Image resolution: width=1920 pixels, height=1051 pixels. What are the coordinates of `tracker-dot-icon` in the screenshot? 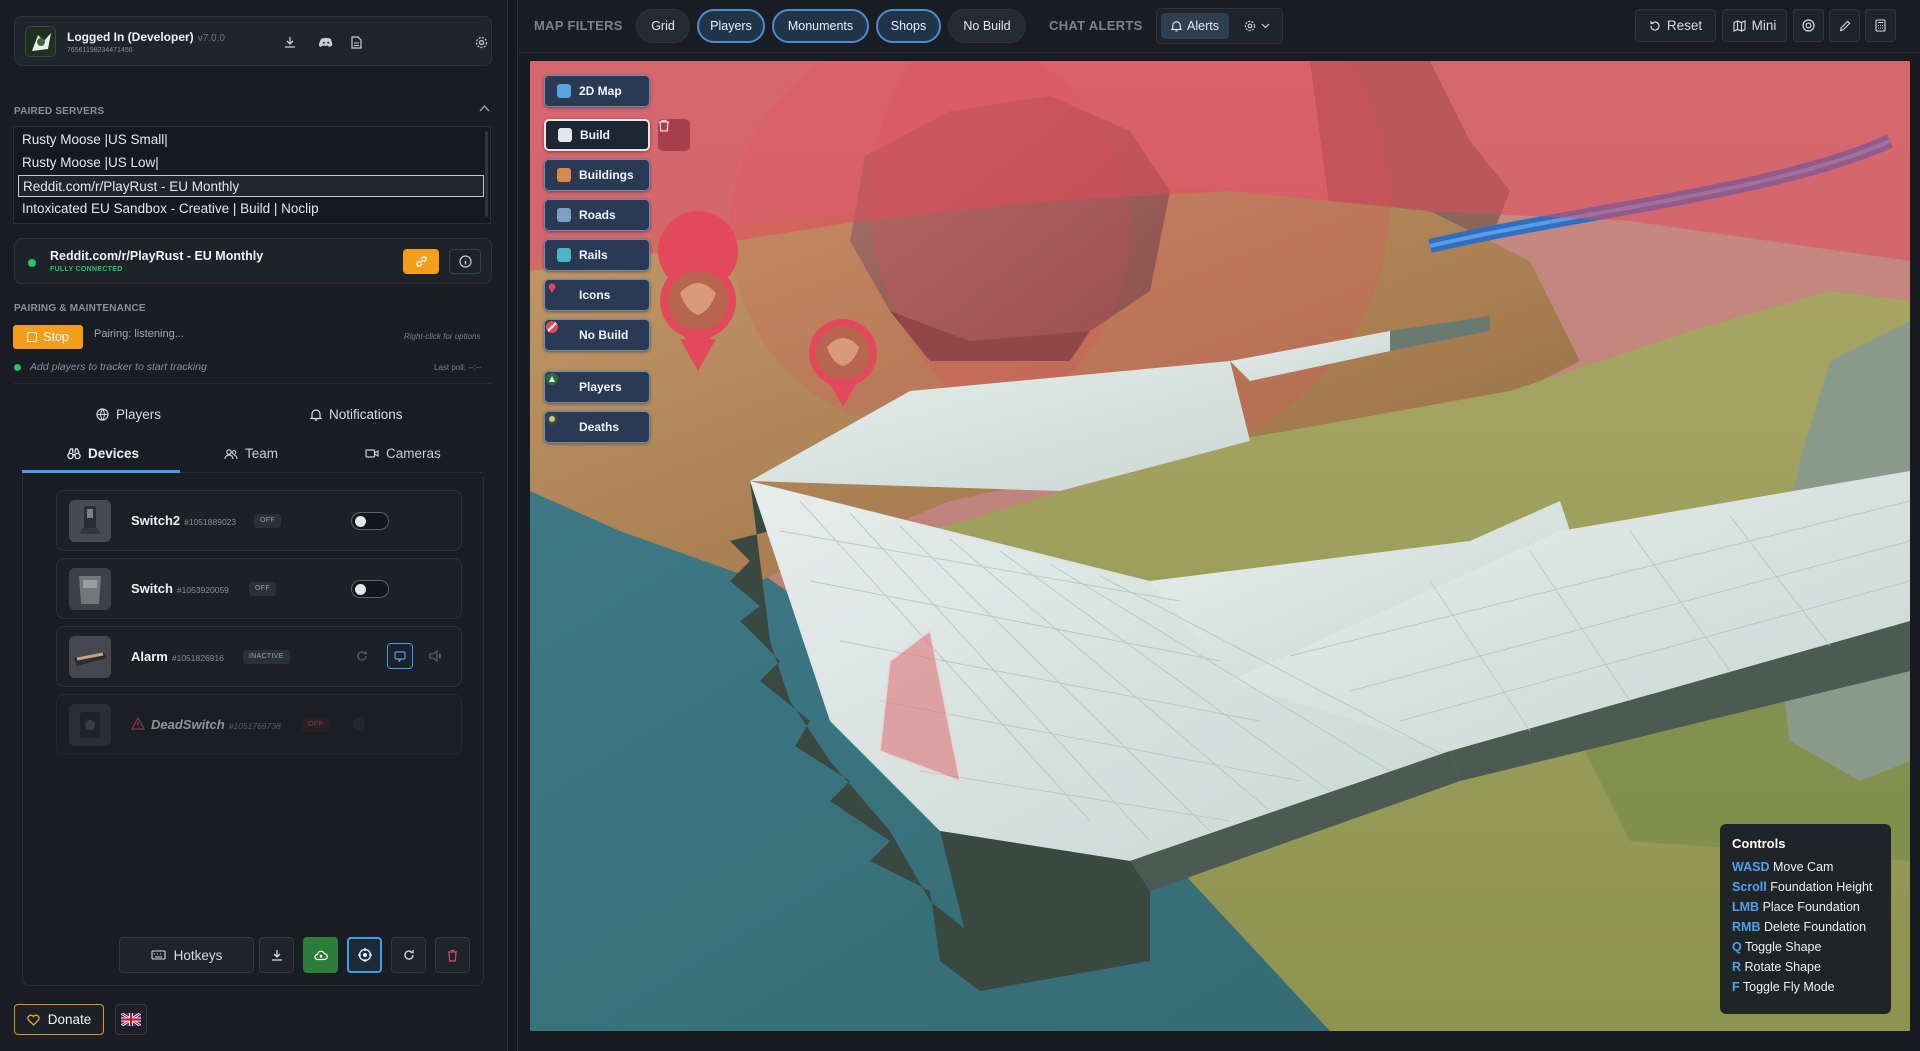 It's located at (17, 367).